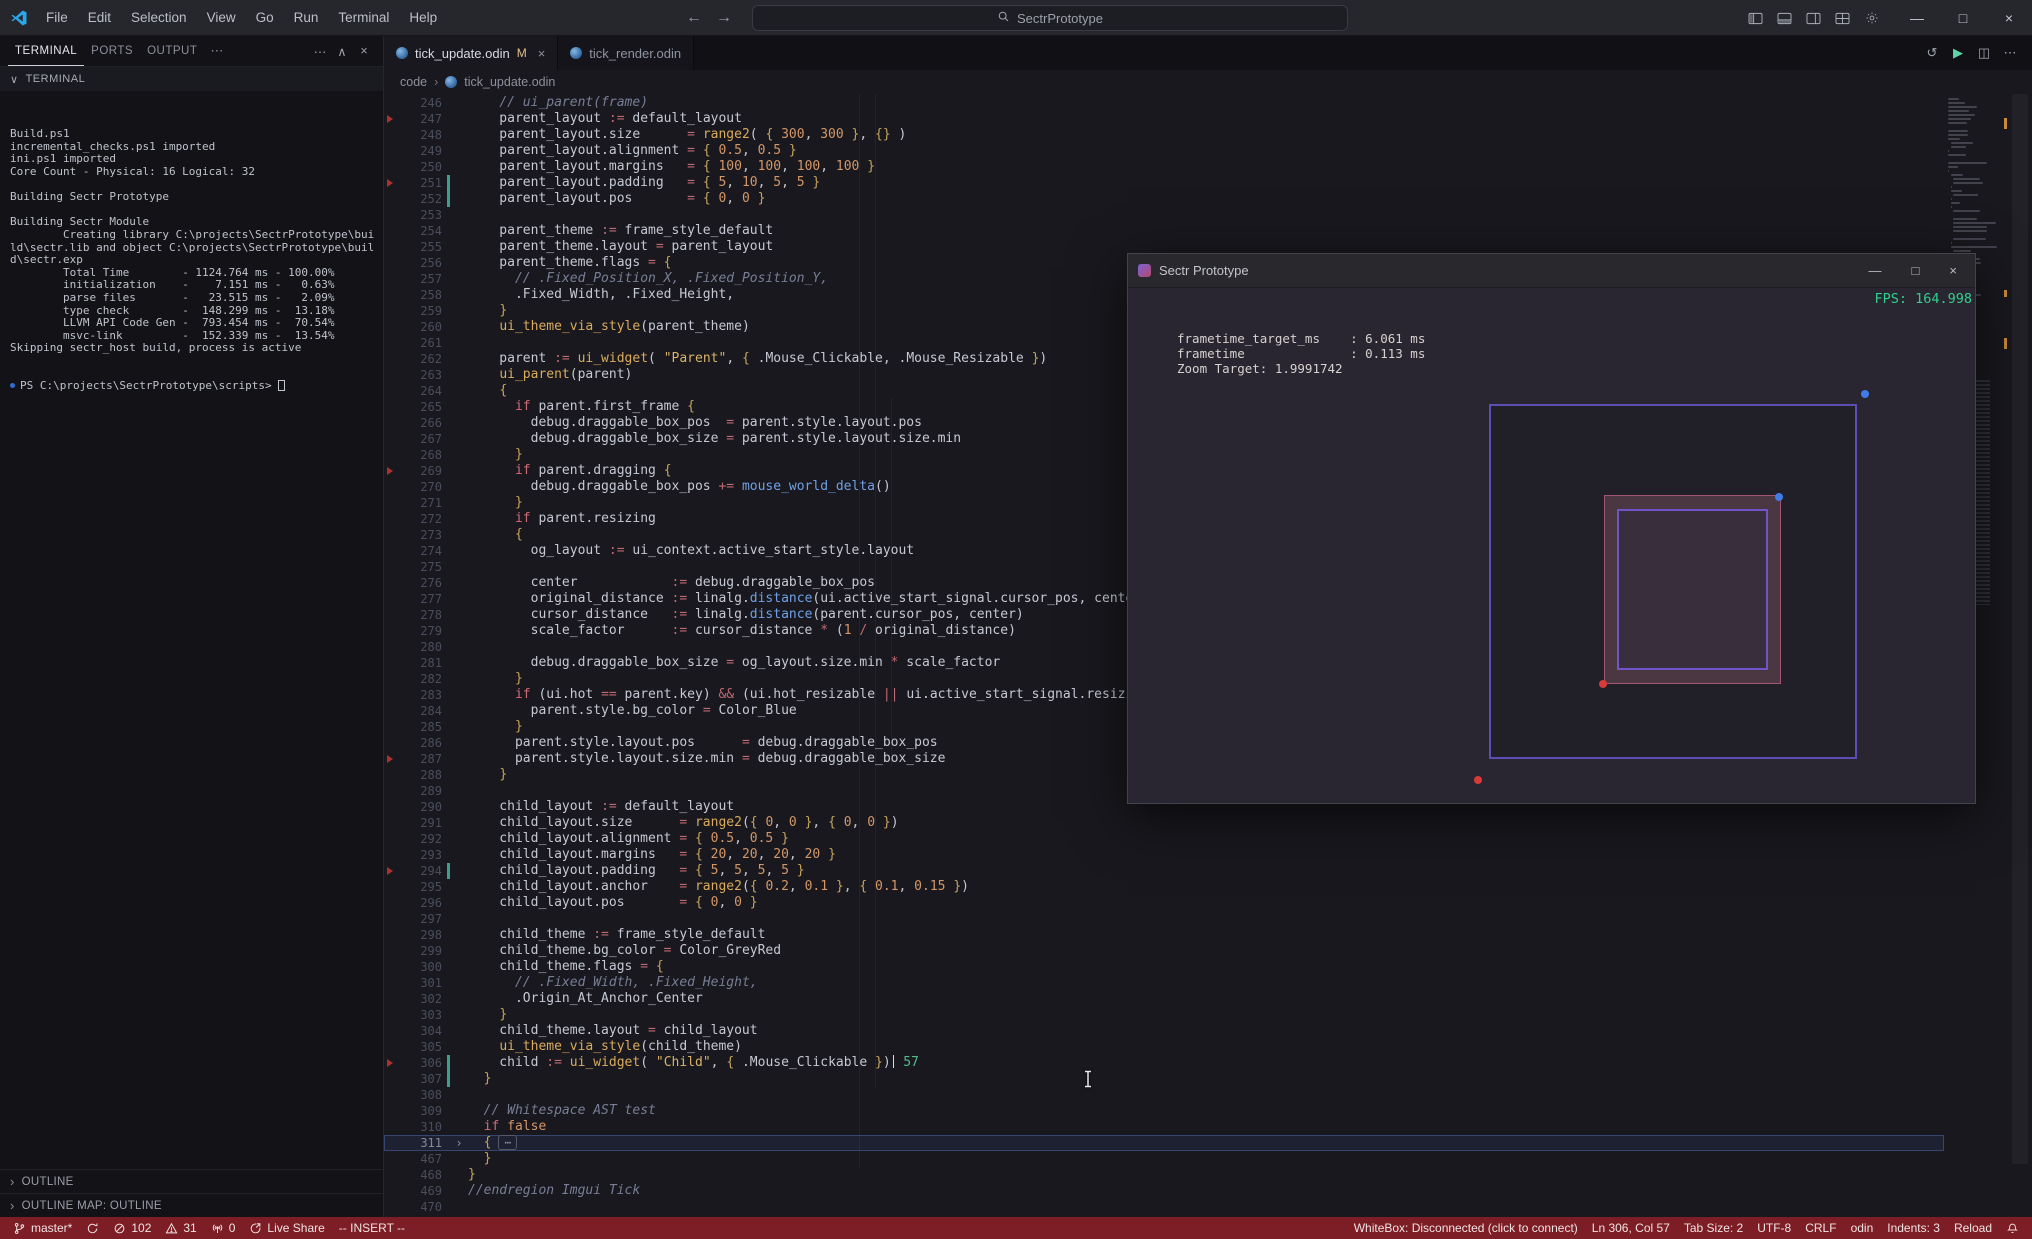 This screenshot has height=1239, width=2032. What do you see at coordinates (364, 51) in the screenshot?
I see `panel-close-icon: ×` at bounding box center [364, 51].